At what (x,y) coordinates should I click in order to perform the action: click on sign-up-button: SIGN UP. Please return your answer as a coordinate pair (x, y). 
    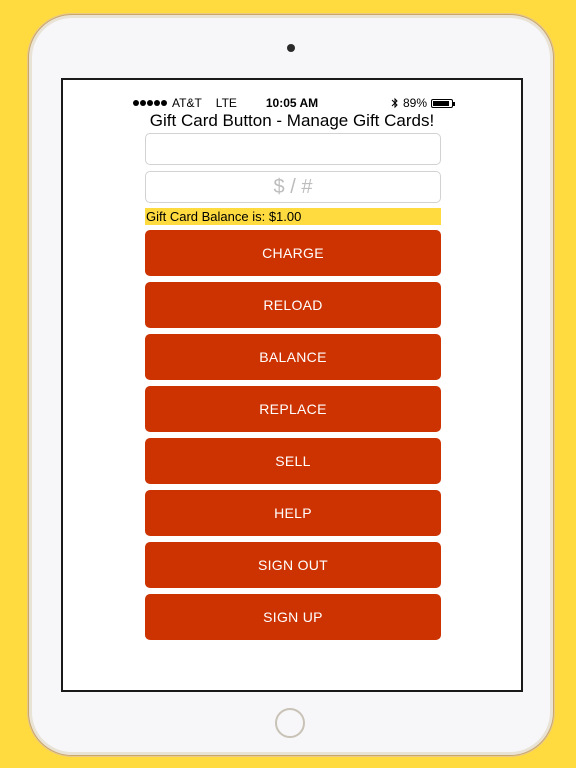
    Looking at the image, I should click on (293, 617).